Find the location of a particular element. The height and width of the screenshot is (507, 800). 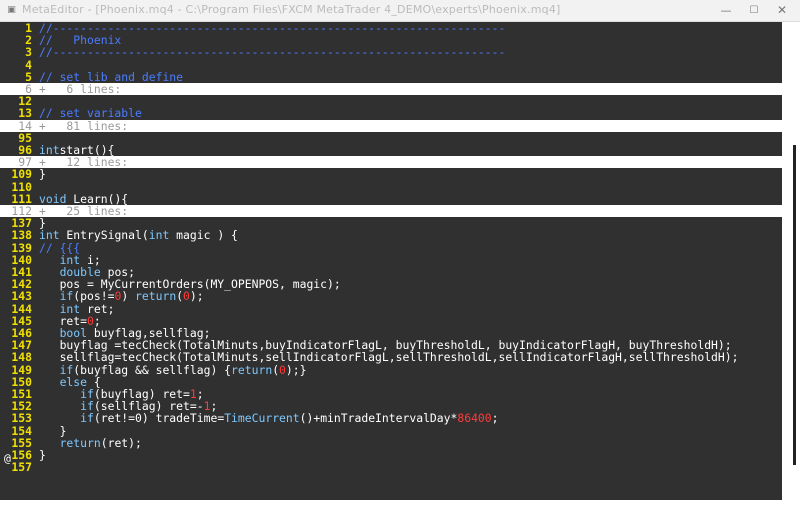

code-line: 143 if(pos!=0) return(0); is located at coordinates (391, 296).